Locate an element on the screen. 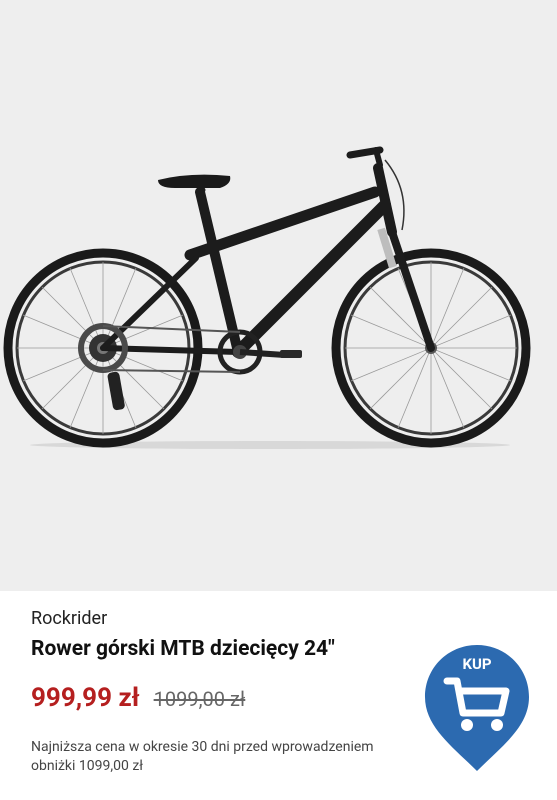 The height and width of the screenshot is (800, 557). old-price: 1099,00 zł is located at coordinates (199, 699).